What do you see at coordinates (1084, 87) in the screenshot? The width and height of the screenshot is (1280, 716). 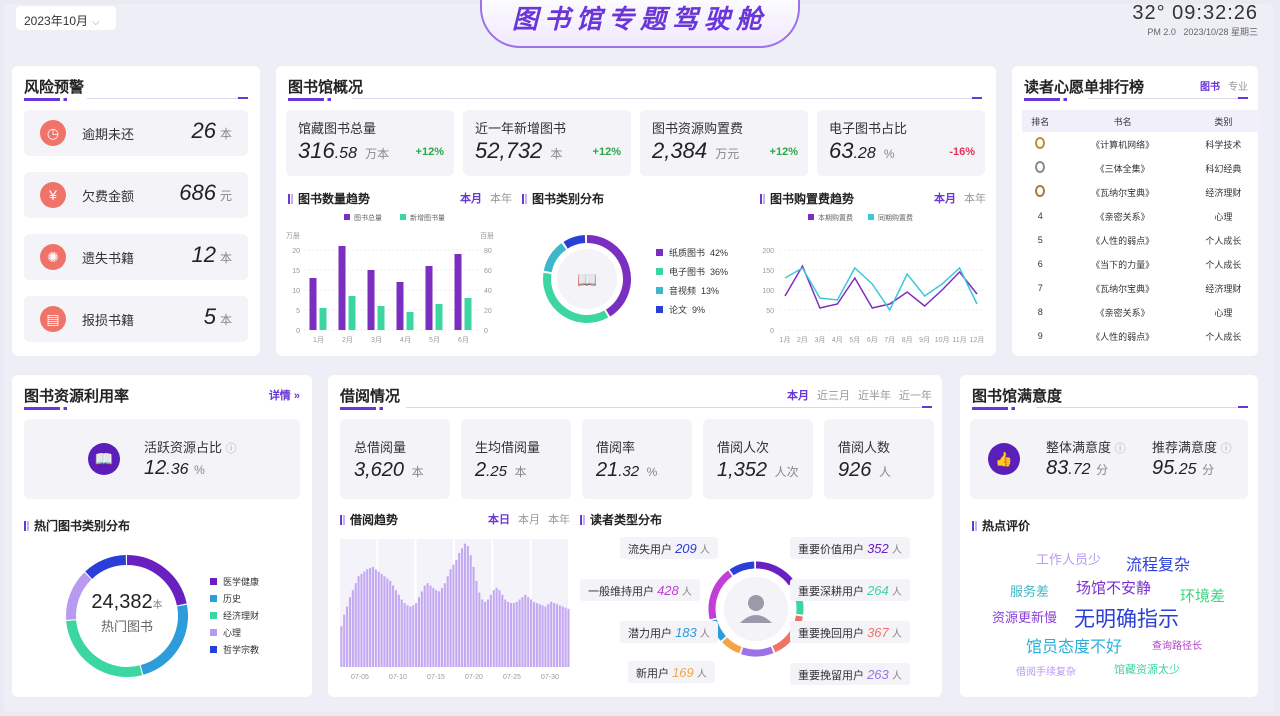 I see `panel-title: 读者心愿单排行榜` at bounding box center [1084, 87].